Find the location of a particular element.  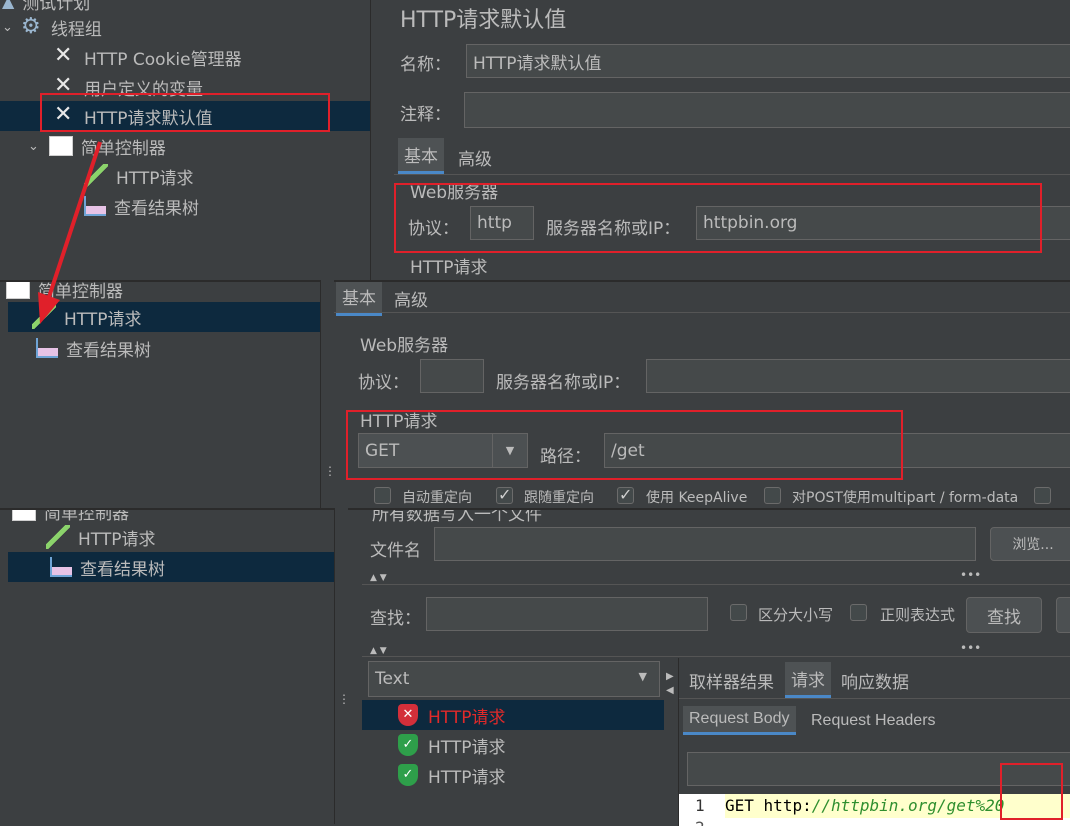

annotation-arrow is located at coordinates (70, 232).